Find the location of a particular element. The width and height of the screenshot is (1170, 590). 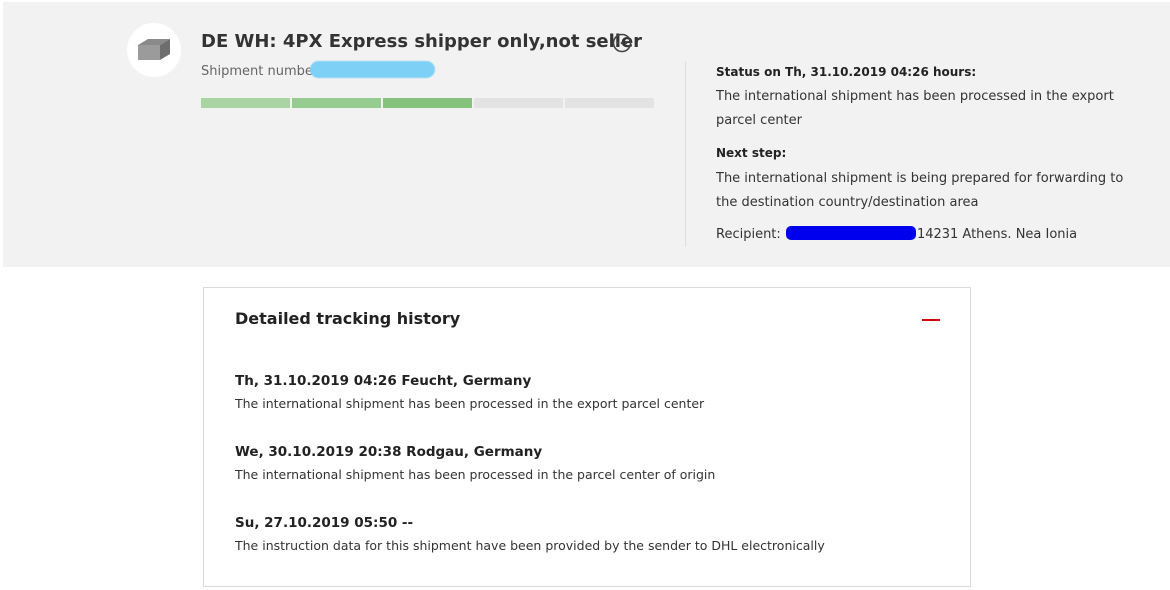

collapse-history-button is located at coordinates (932, 320).